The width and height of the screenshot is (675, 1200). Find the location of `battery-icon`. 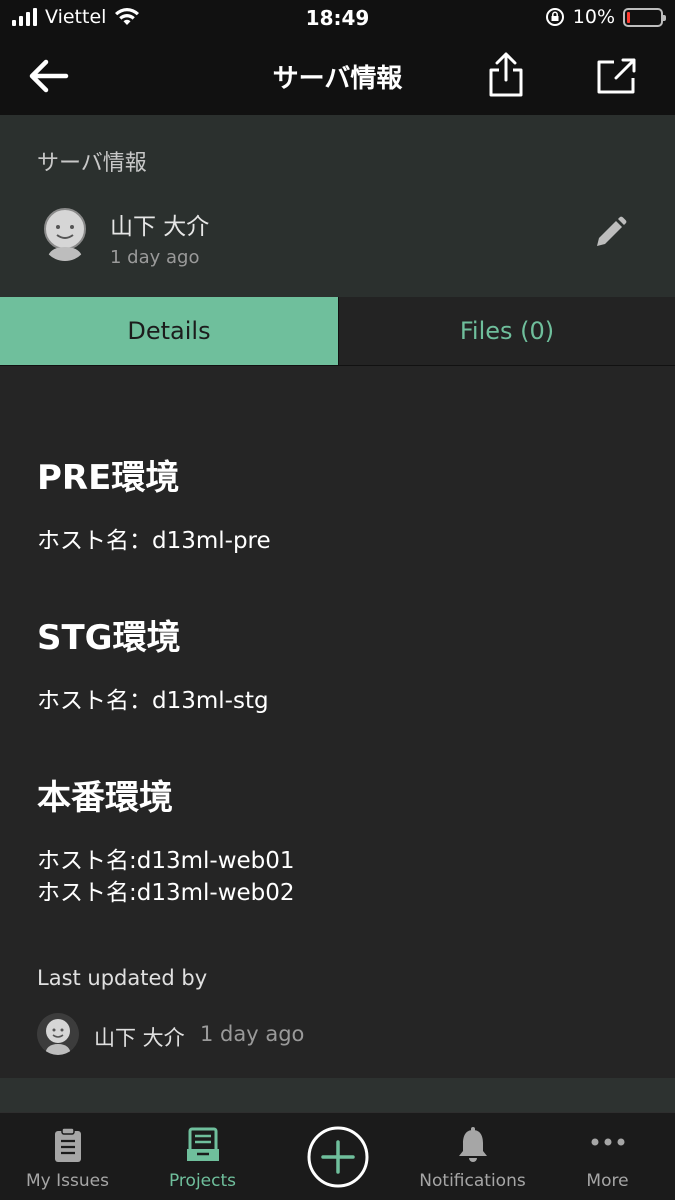

battery-icon is located at coordinates (644, 17).